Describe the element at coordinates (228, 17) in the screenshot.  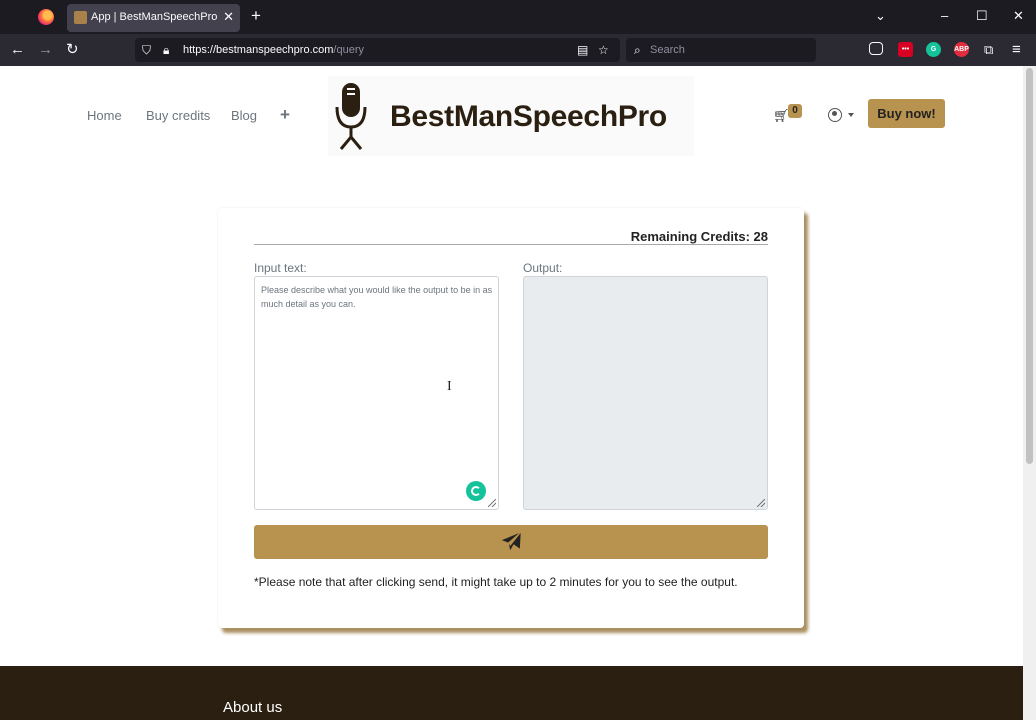
I see `tab-close-icon: ✕` at that location.